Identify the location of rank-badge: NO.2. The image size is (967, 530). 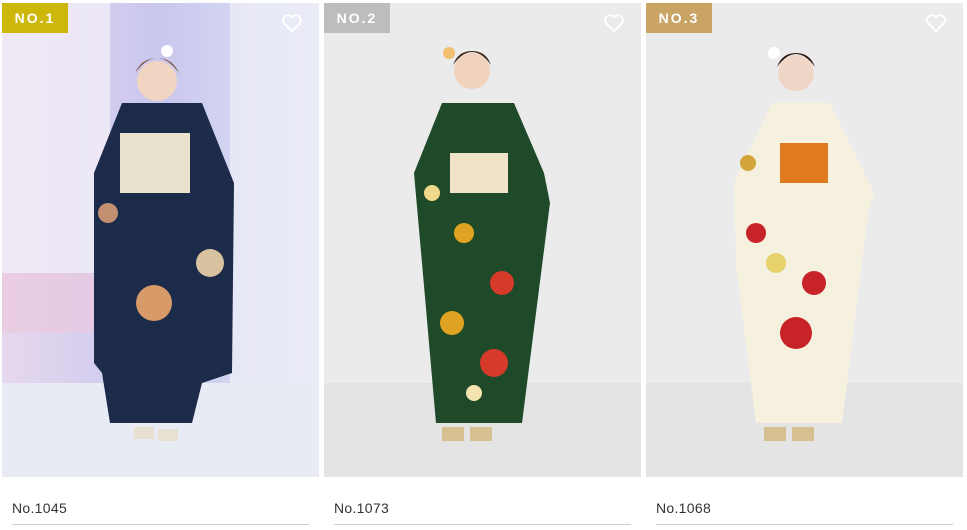
(357, 18).